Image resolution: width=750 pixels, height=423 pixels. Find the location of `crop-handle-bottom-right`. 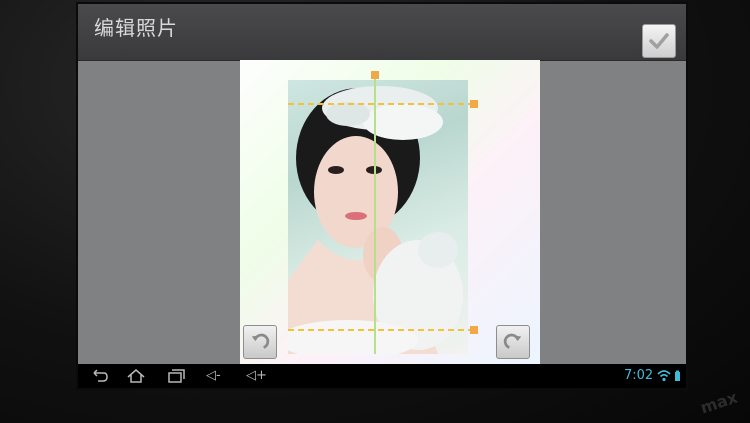

crop-handle-bottom-right is located at coordinates (474, 330).